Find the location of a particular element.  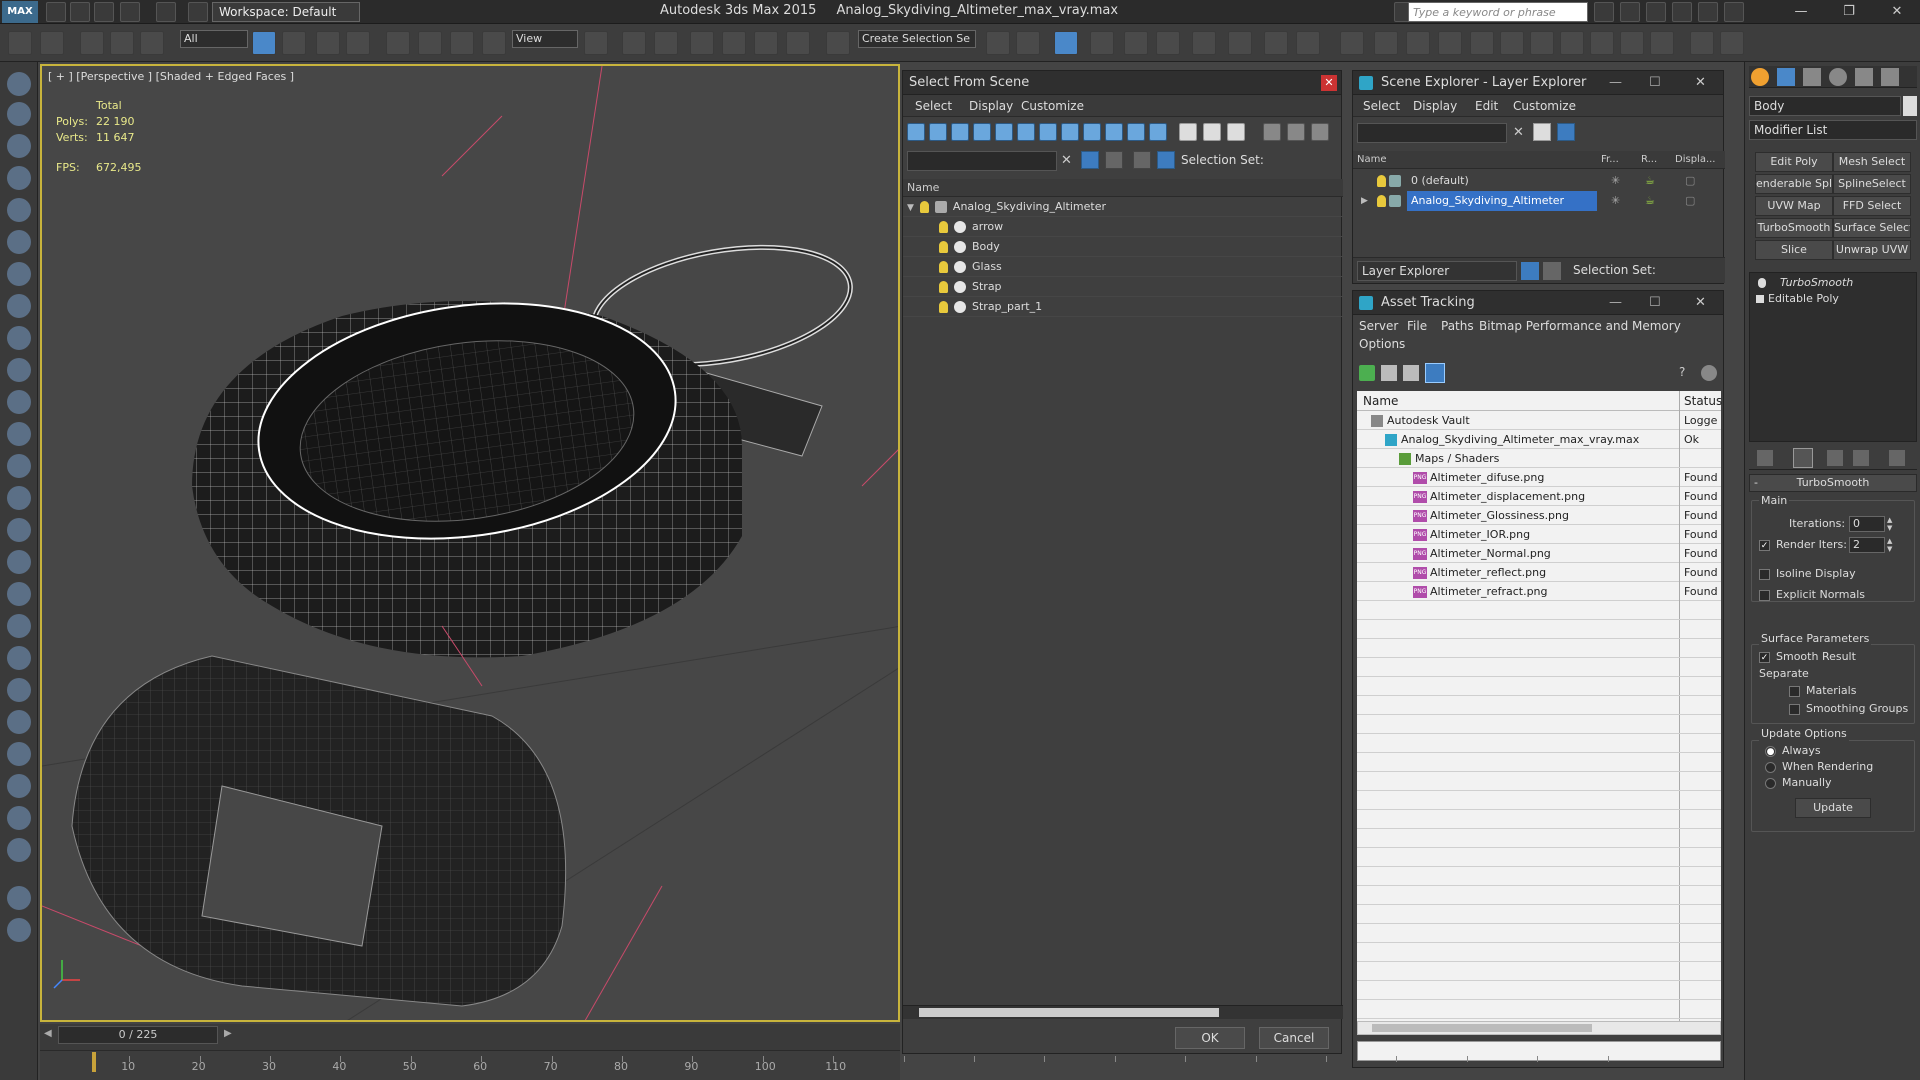

spline-select-button: SplineSelect is located at coordinates (1872, 184).